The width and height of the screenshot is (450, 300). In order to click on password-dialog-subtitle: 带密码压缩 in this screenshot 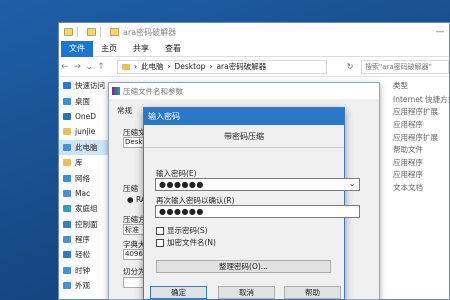, I will do `click(244, 136)`.